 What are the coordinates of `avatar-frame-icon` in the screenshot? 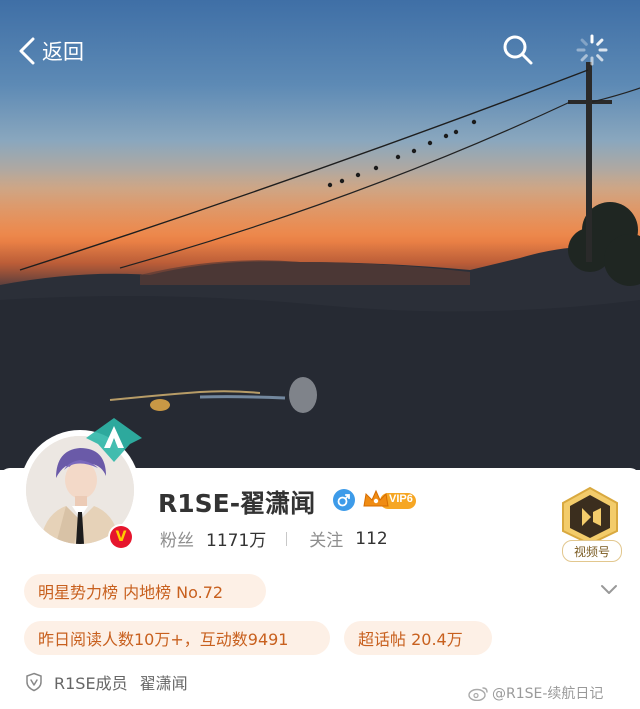 It's located at (114, 440).